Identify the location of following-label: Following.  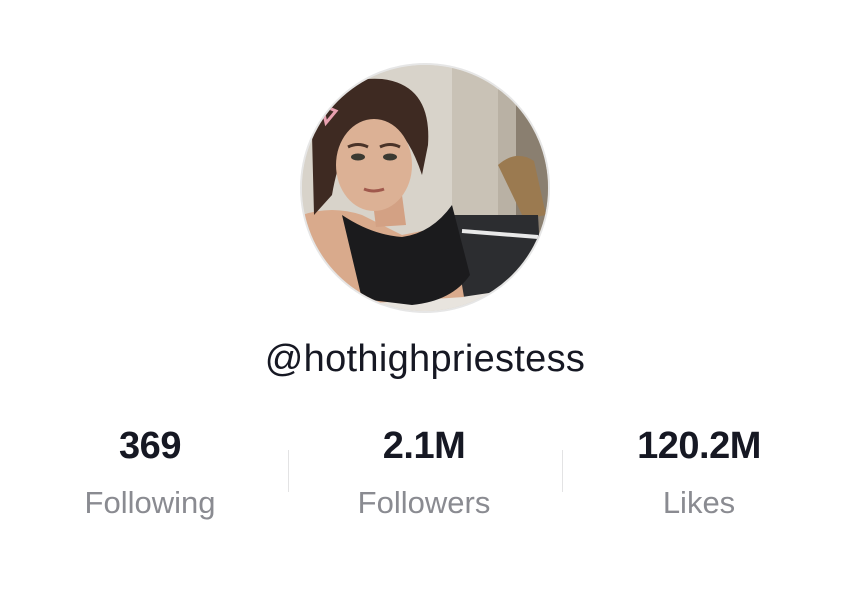
(150, 502).